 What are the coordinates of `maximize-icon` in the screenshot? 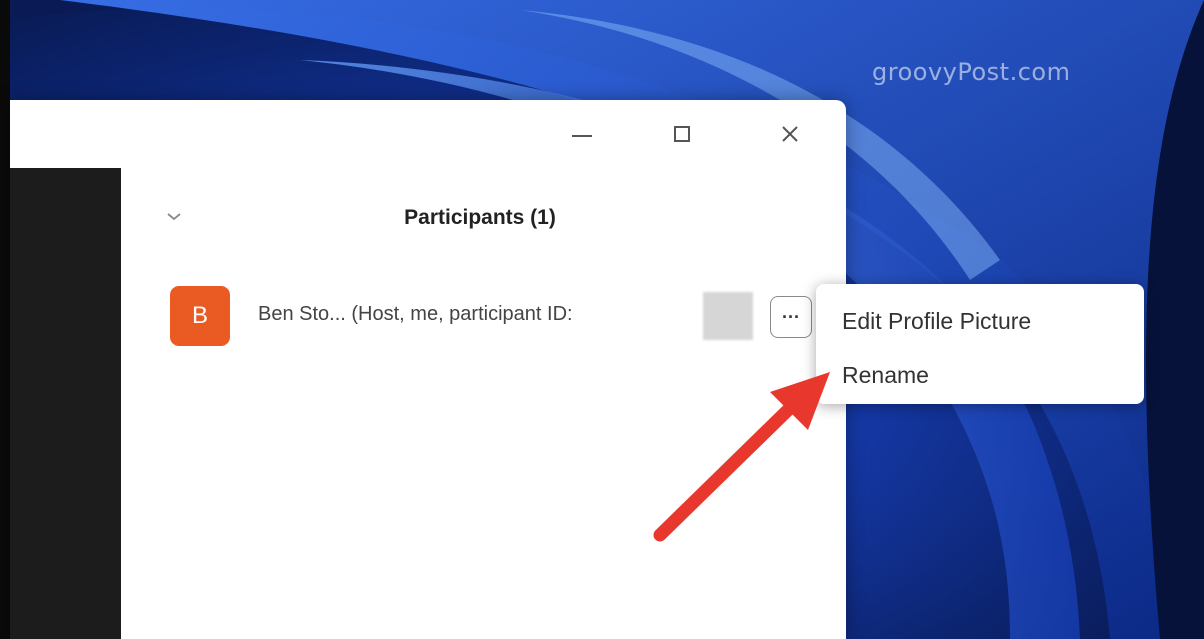 It's located at (682, 134).